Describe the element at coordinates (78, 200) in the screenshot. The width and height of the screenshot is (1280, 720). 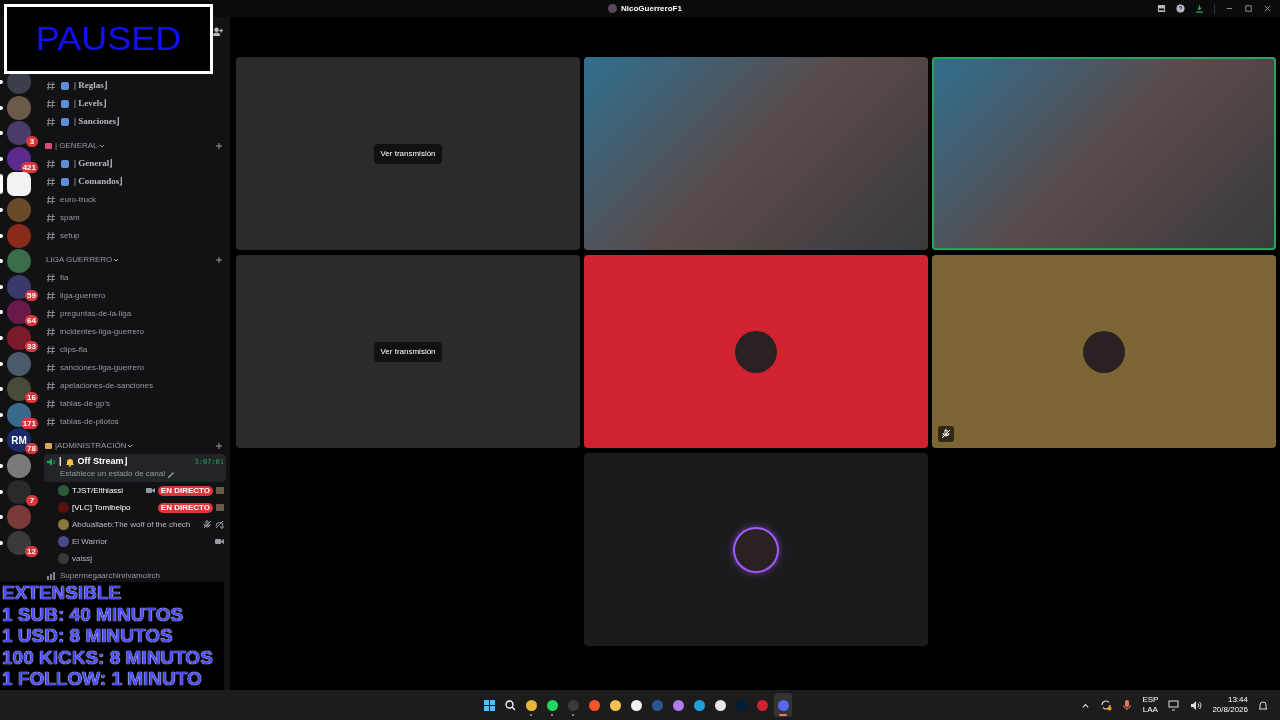
I see `channel-name: euro-truck` at that location.